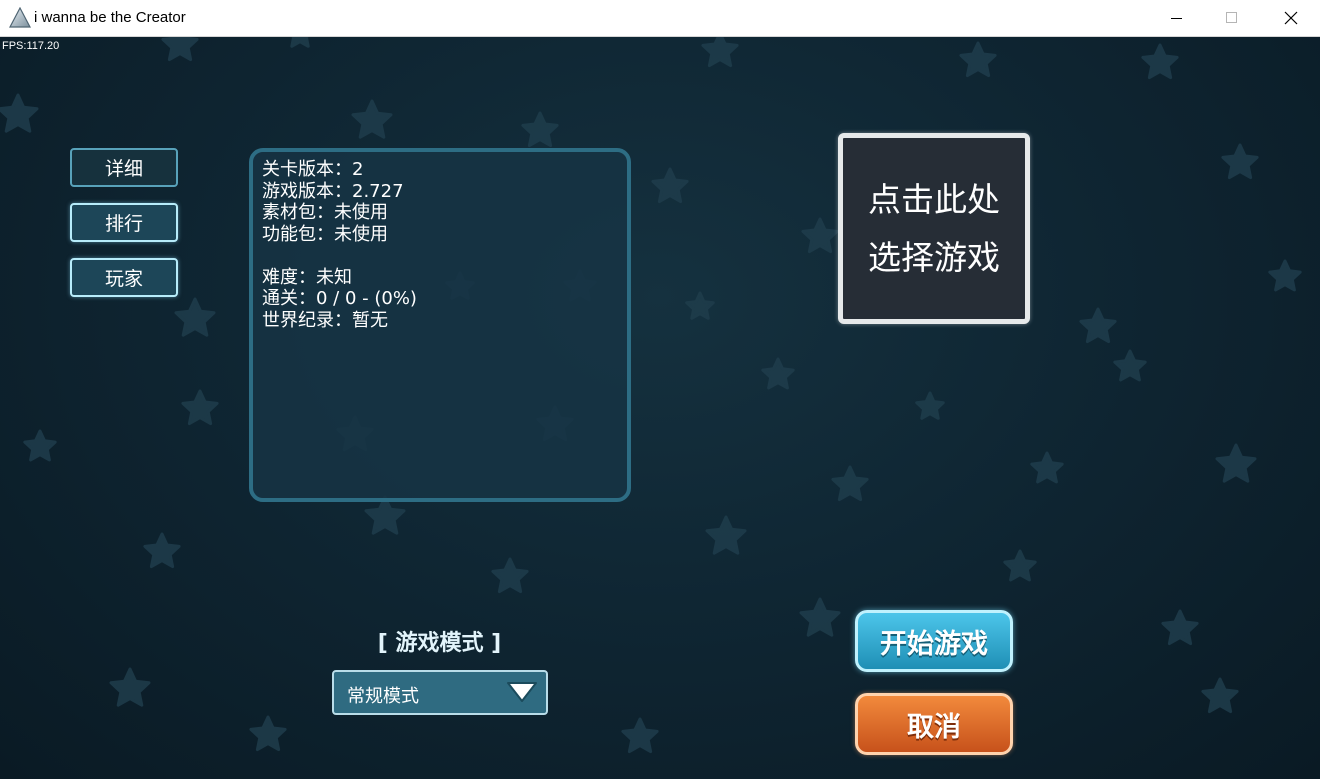  I want to click on close-button, so click(1291, 18).